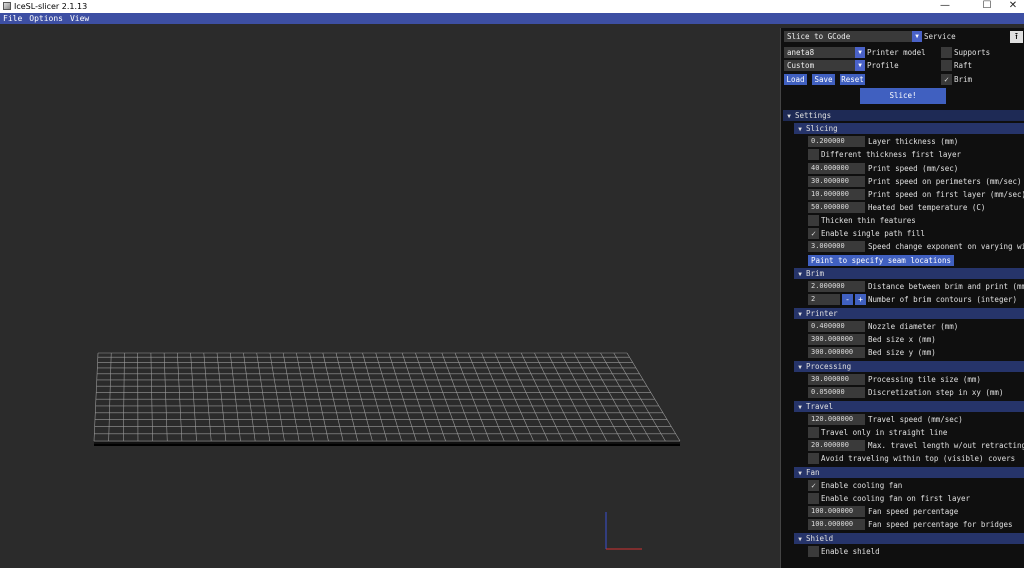 The height and width of the screenshot is (568, 1024). Describe the element at coordinates (836, 246) in the screenshot. I see `speed-exponent-input: 3.000000` at that location.